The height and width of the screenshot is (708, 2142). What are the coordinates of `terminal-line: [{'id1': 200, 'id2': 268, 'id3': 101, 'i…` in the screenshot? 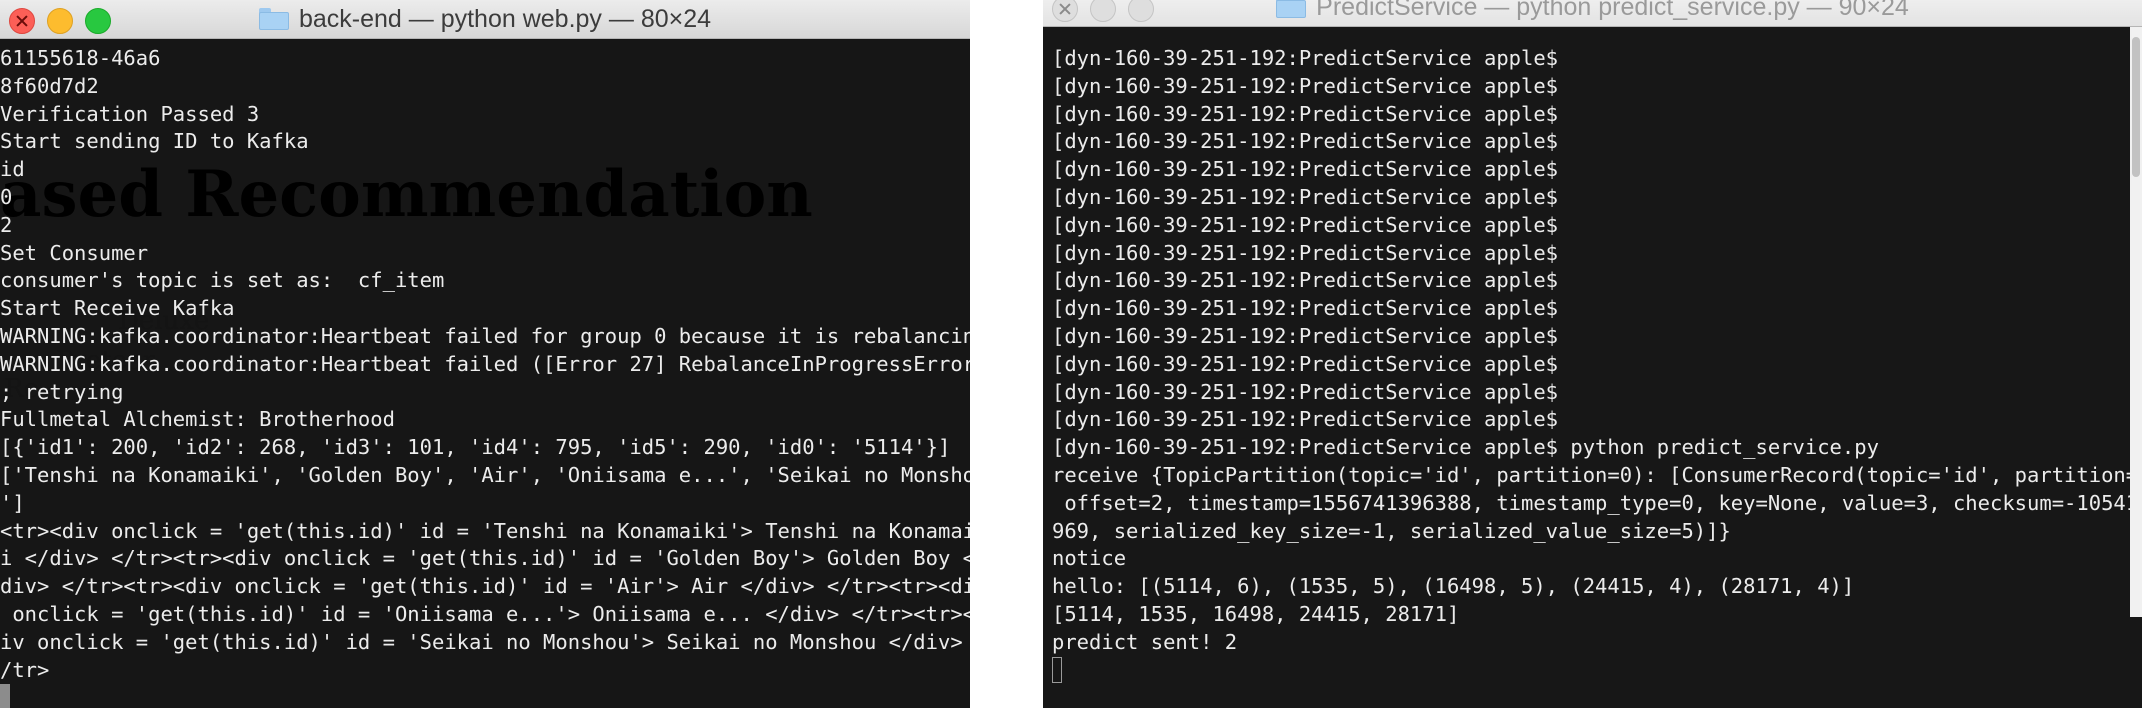 It's located at (475, 447).